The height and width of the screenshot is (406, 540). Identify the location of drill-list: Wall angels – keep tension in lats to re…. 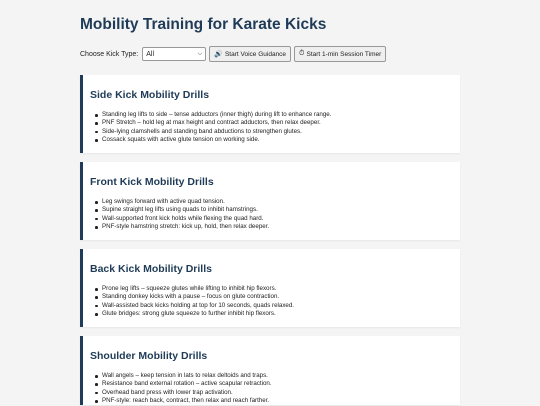
(183, 389).